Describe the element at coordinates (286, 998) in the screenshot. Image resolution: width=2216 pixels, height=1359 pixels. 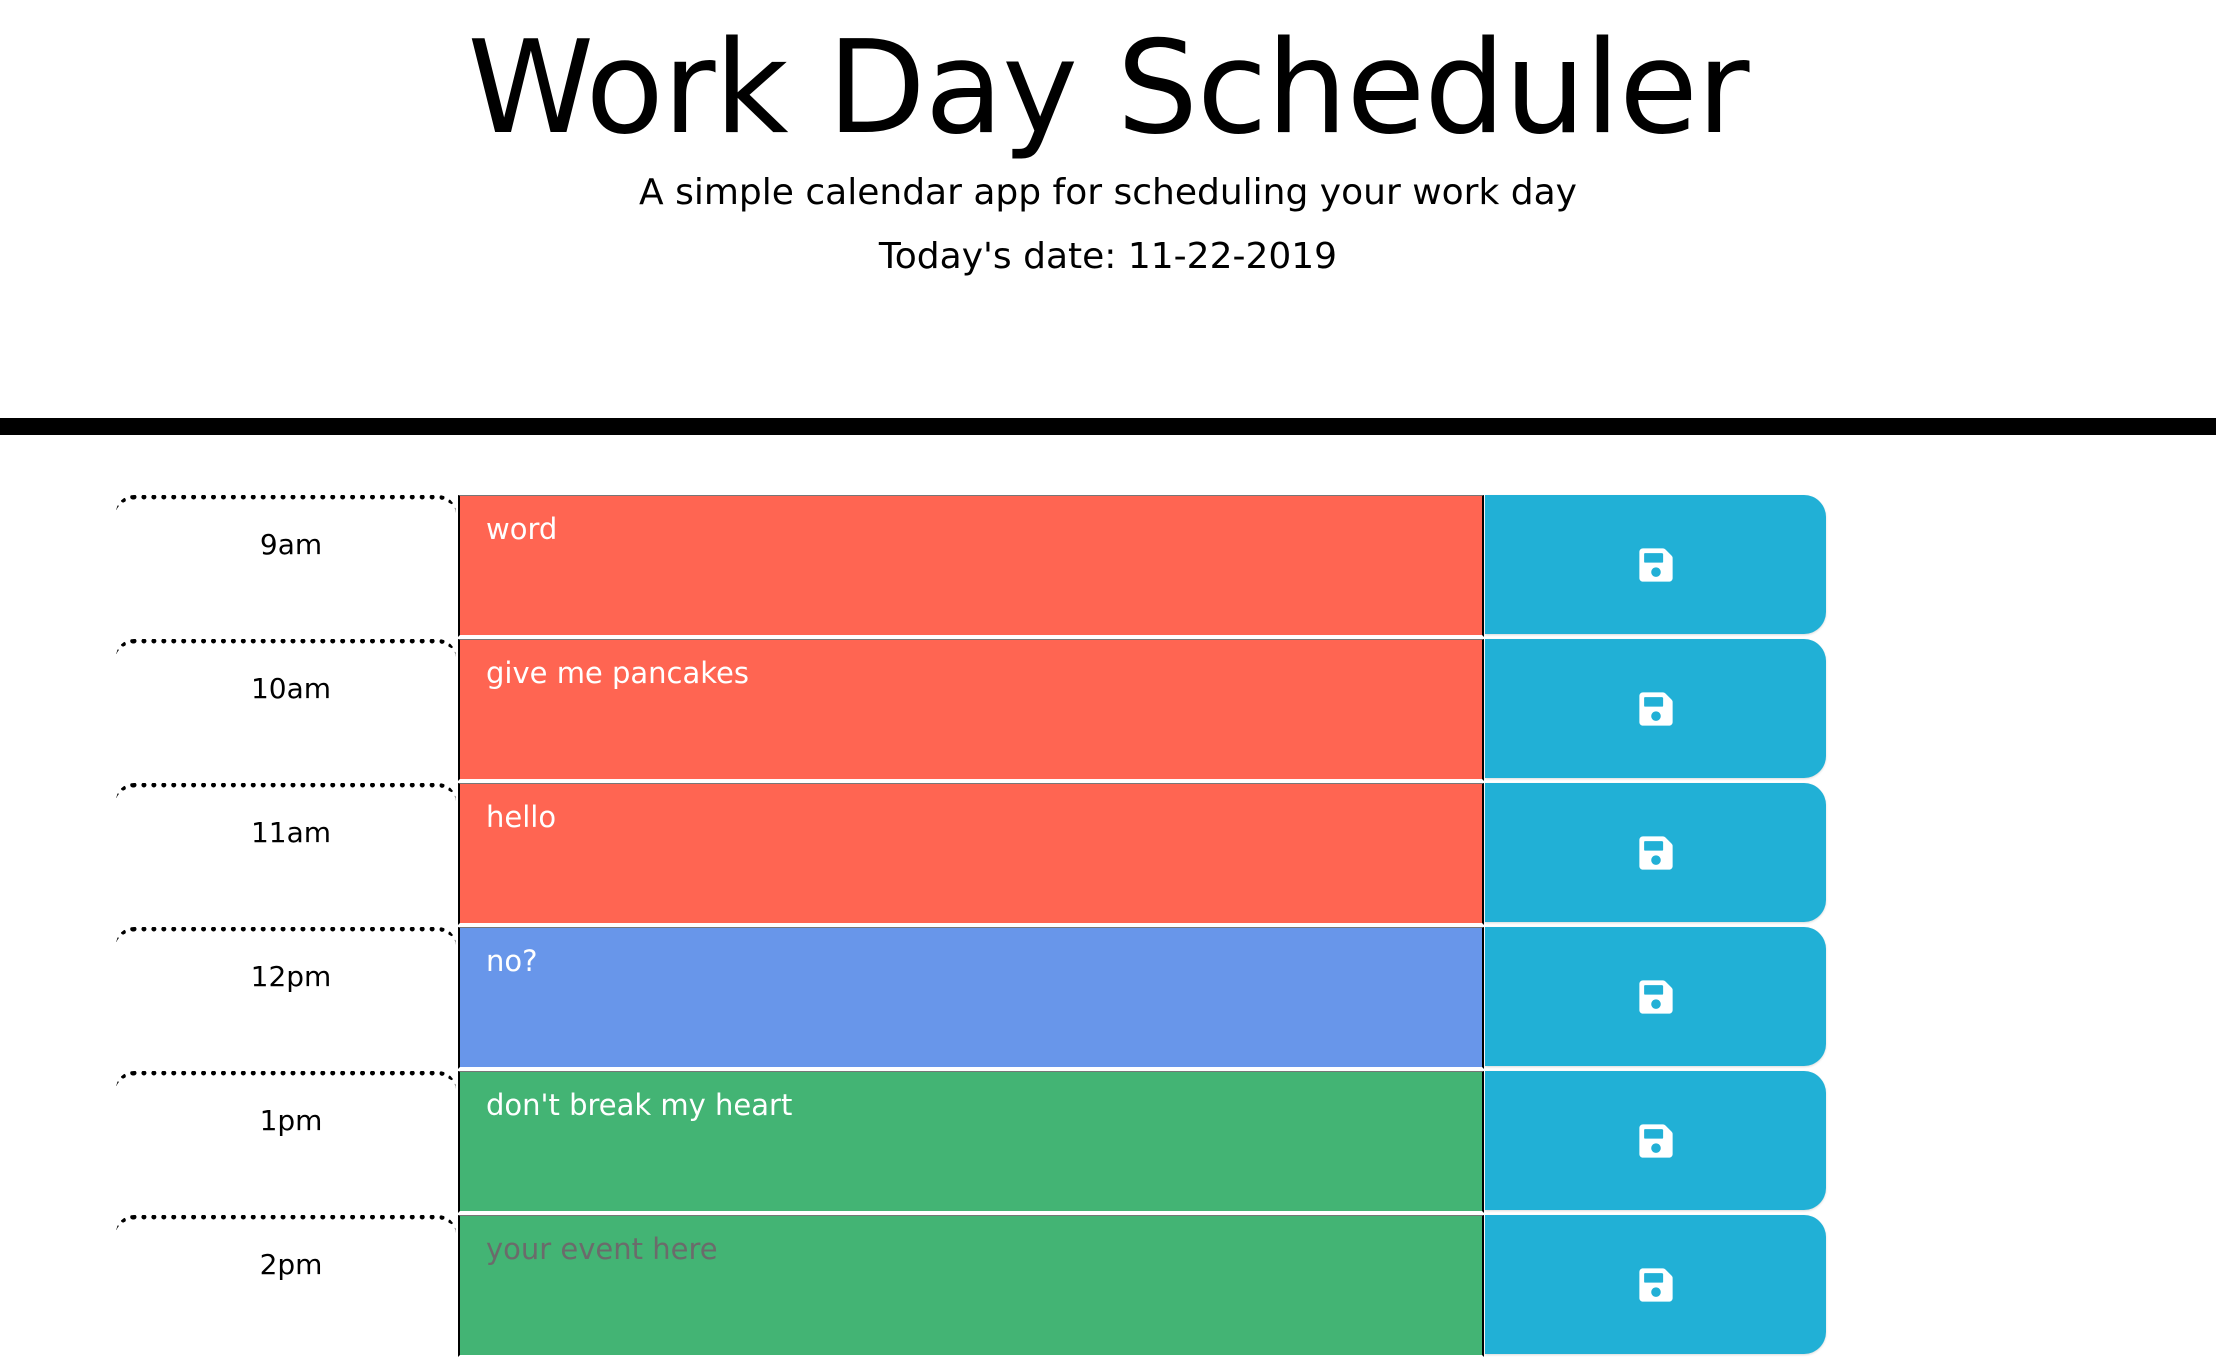
I see `hour-label: 12pm` at that location.